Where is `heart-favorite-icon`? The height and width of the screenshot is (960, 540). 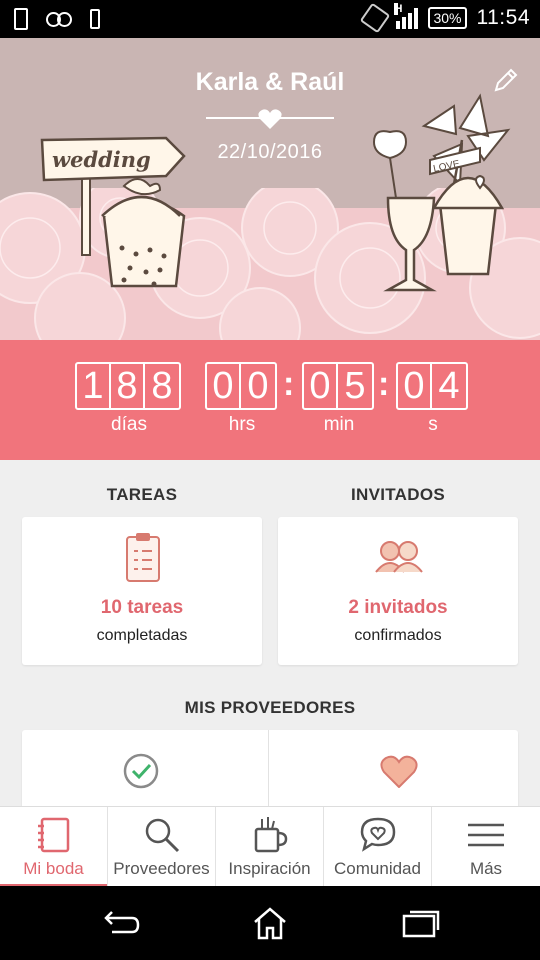
heart-favorite-icon is located at coordinates (399, 771).